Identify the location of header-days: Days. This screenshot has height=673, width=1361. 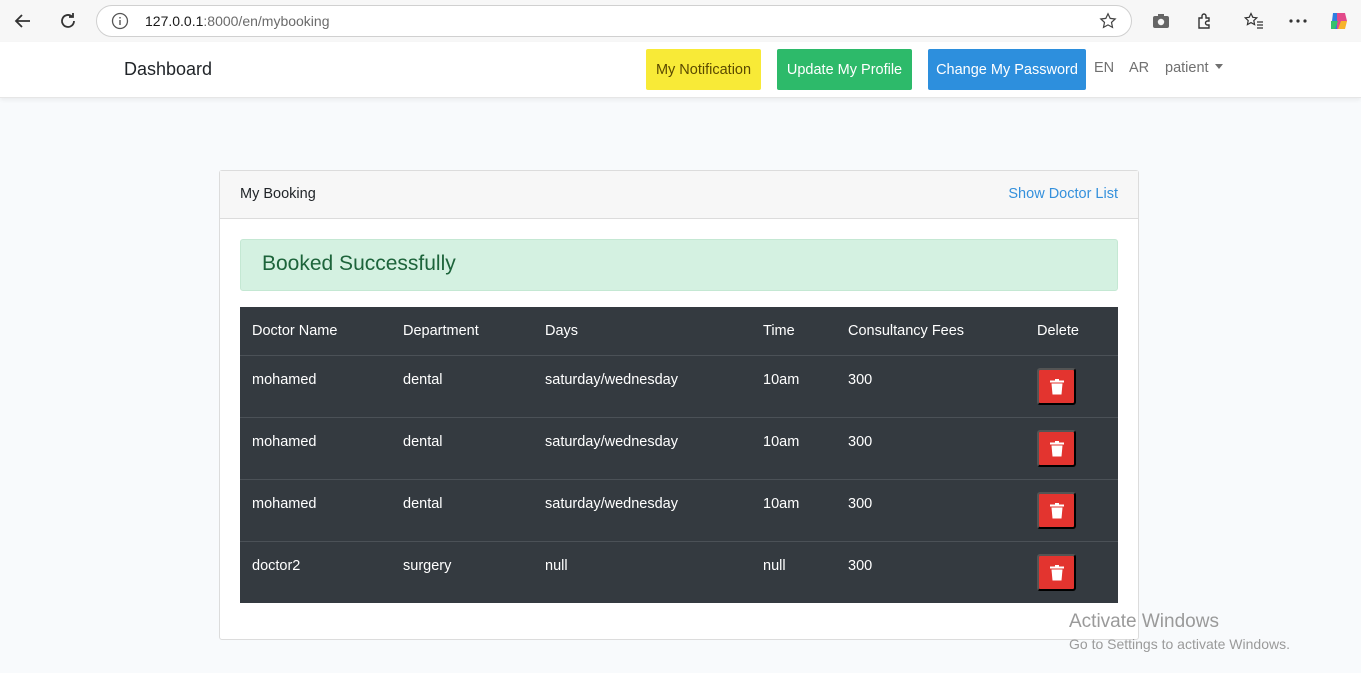
(562, 331).